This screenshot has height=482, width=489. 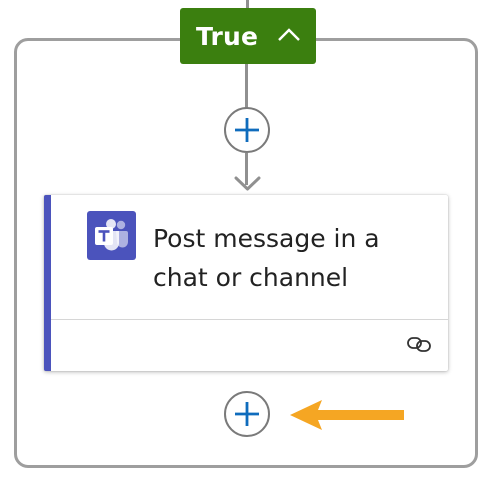 I want to click on link-icon, so click(x=419, y=344).